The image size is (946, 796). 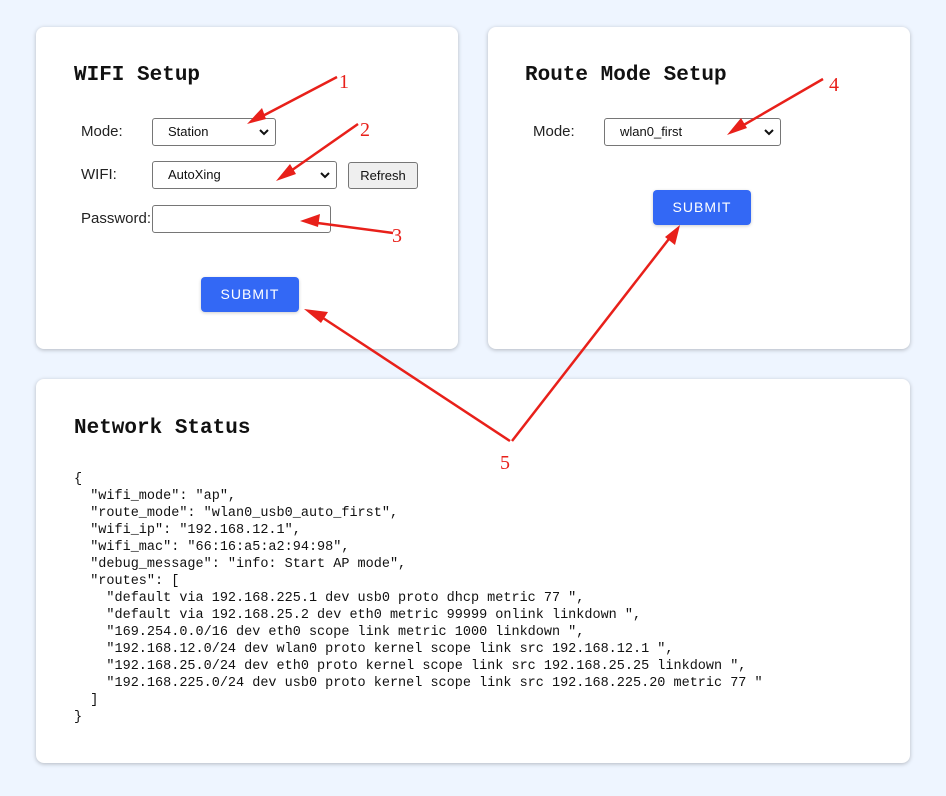 What do you see at coordinates (137, 75) in the screenshot?
I see `wifi-setup-title: WIFI Setup` at bounding box center [137, 75].